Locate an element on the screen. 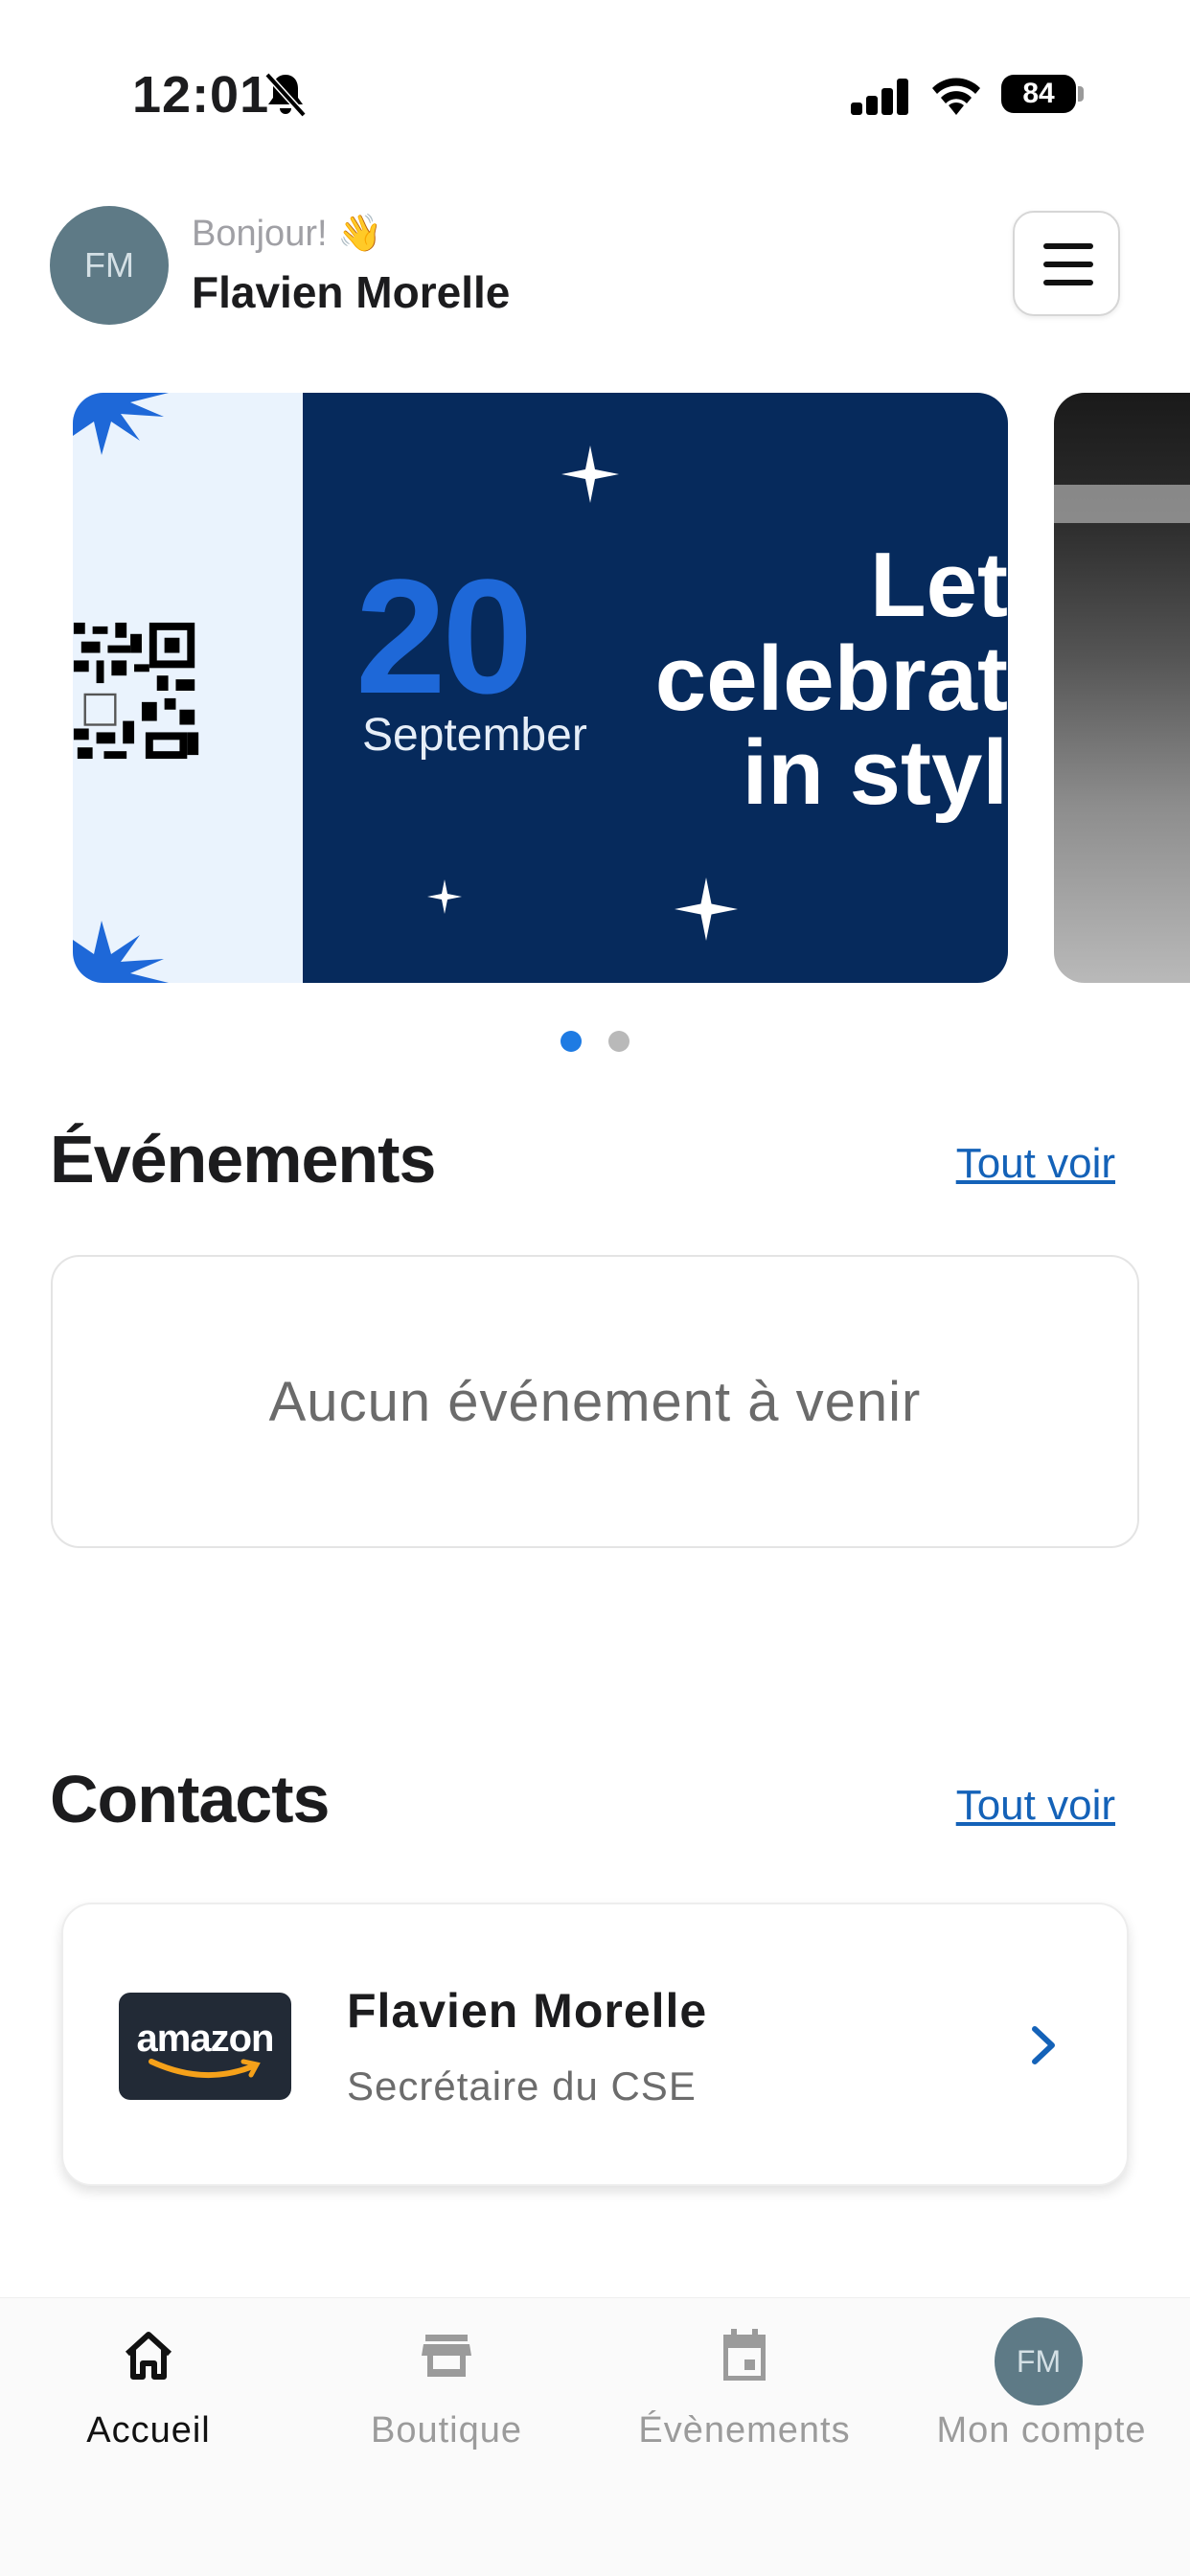  company-logo: amazon is located at coordinates (205, 2046).